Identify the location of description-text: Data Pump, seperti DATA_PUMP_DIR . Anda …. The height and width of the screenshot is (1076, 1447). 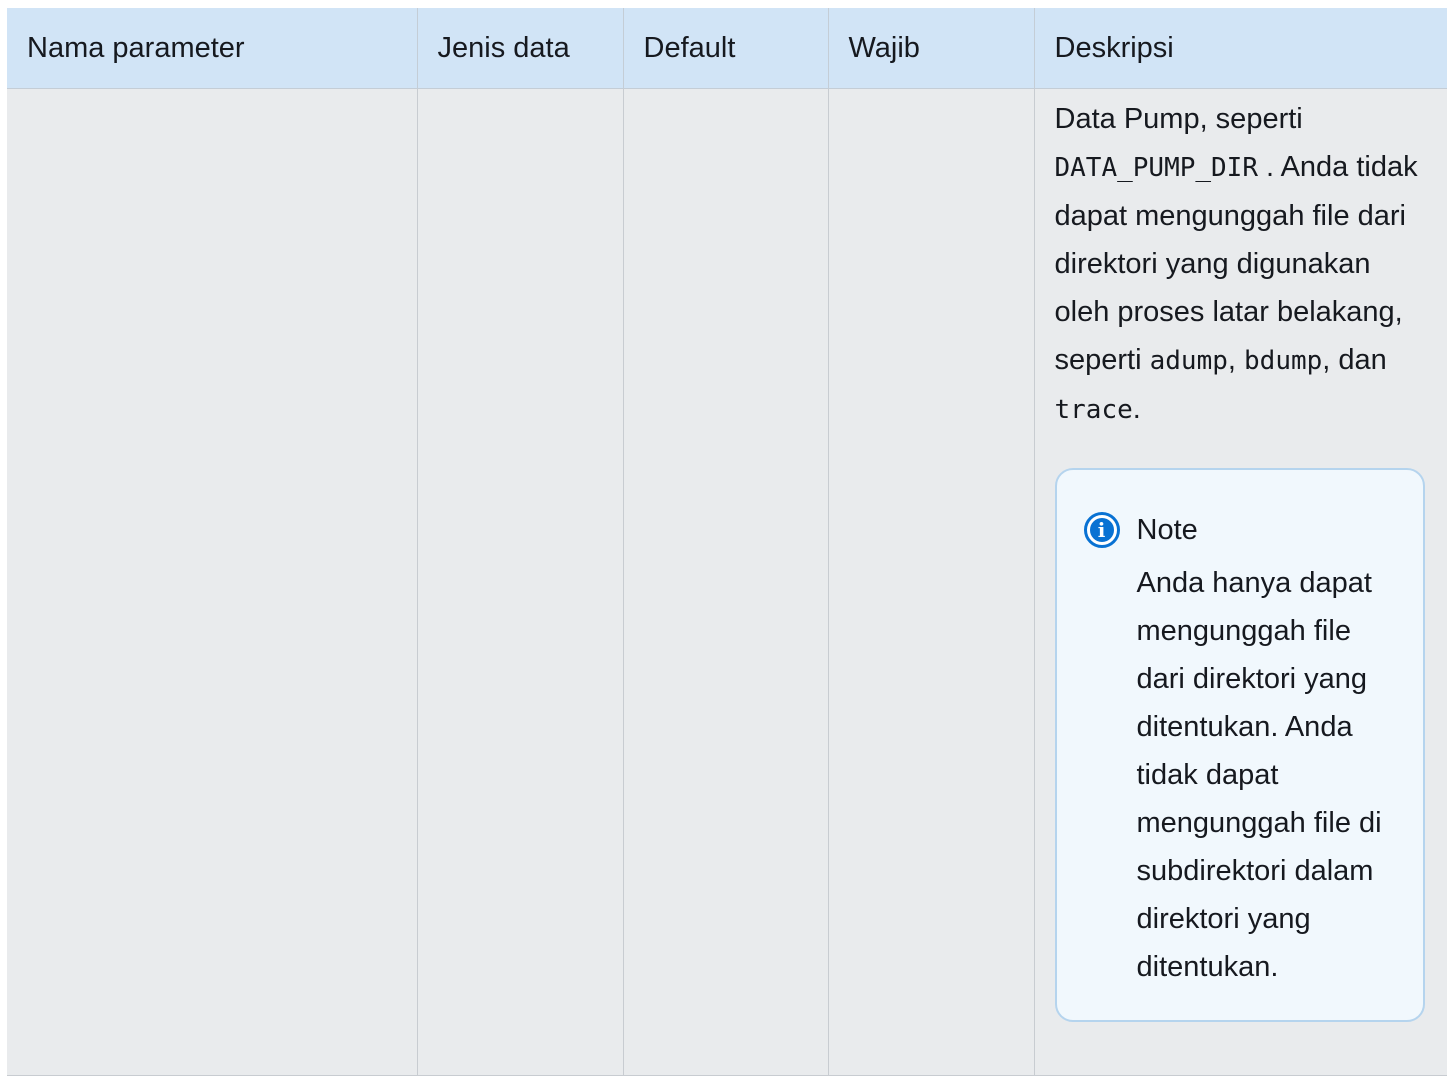
(1239, 261).